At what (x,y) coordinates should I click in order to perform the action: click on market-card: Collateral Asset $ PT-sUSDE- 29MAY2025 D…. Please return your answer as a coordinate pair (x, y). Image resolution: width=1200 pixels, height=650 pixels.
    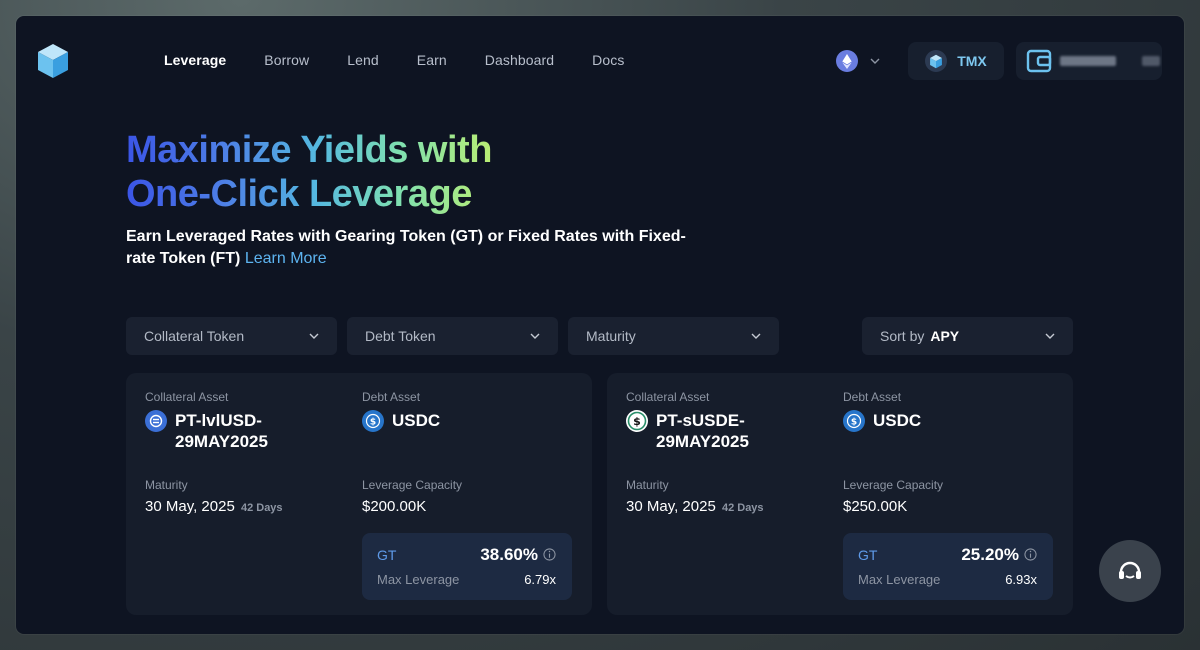
    Looking at the image, I should click on (840, 494).